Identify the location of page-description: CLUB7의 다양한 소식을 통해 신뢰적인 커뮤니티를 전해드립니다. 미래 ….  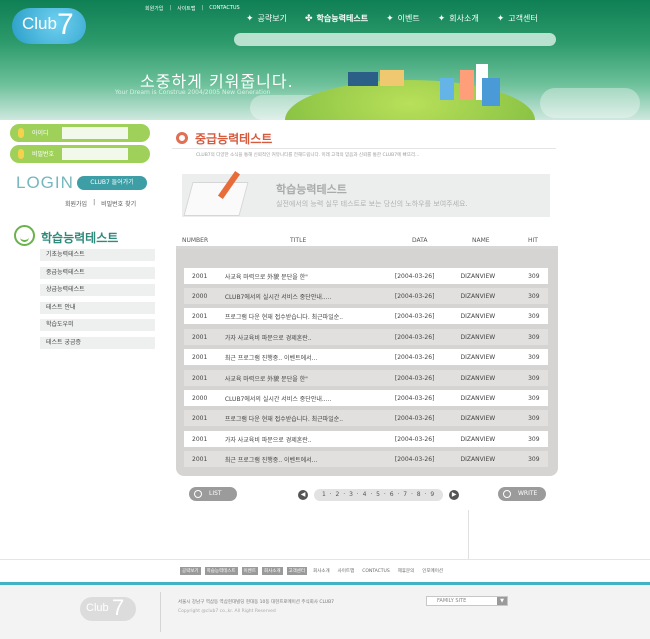
(308, 155).